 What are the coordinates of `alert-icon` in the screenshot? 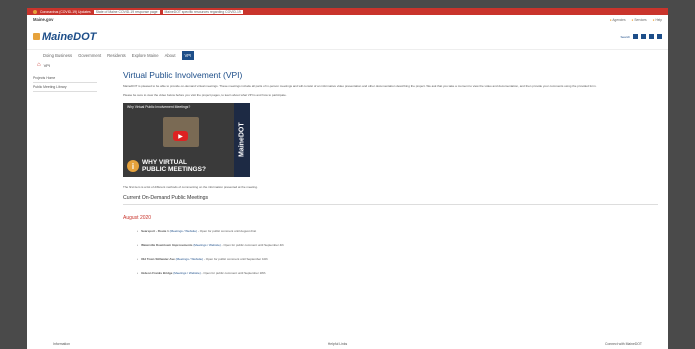 It's located at (35, 11).